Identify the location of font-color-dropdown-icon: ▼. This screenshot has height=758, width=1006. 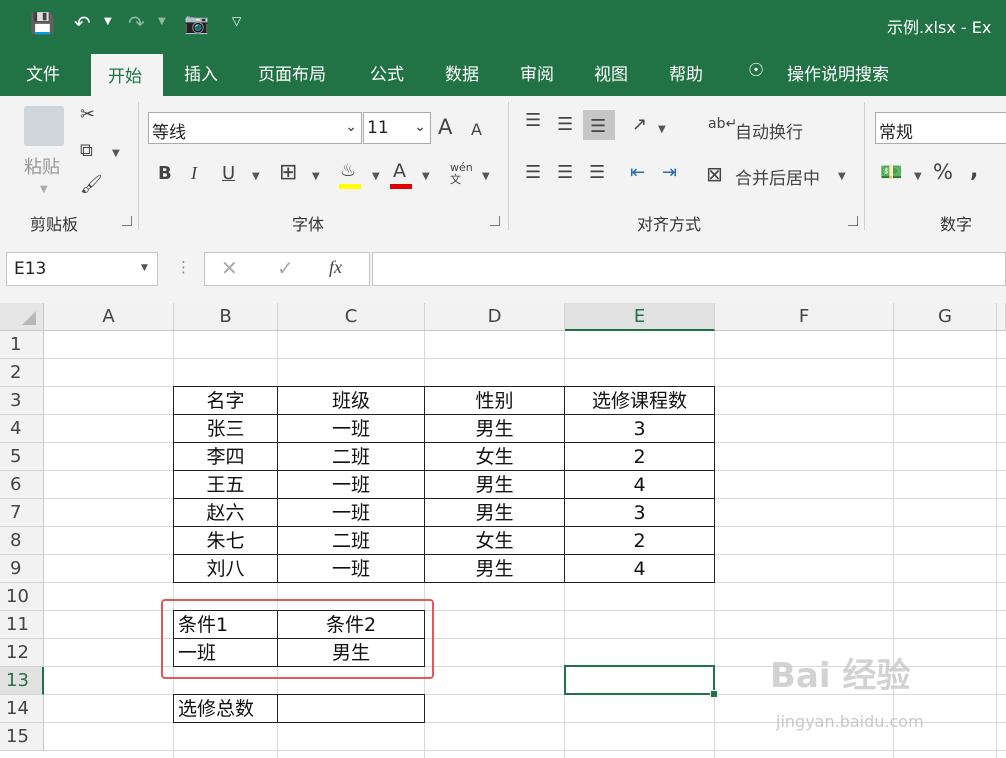
(426, 176).